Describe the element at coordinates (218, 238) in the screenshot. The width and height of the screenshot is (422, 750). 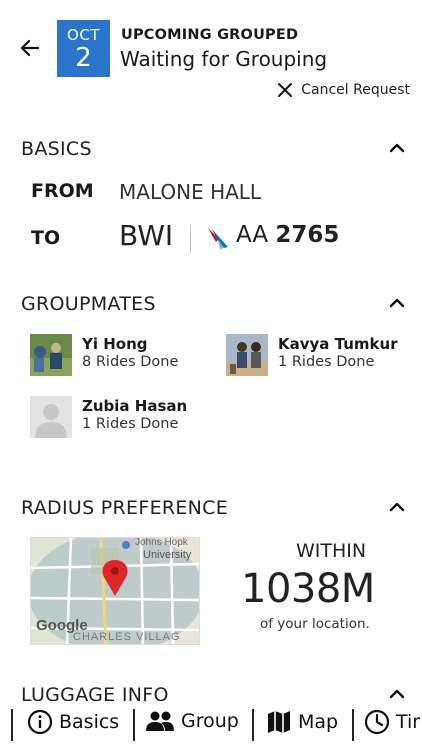
I see `american-airlines-logo-icon` at that location.